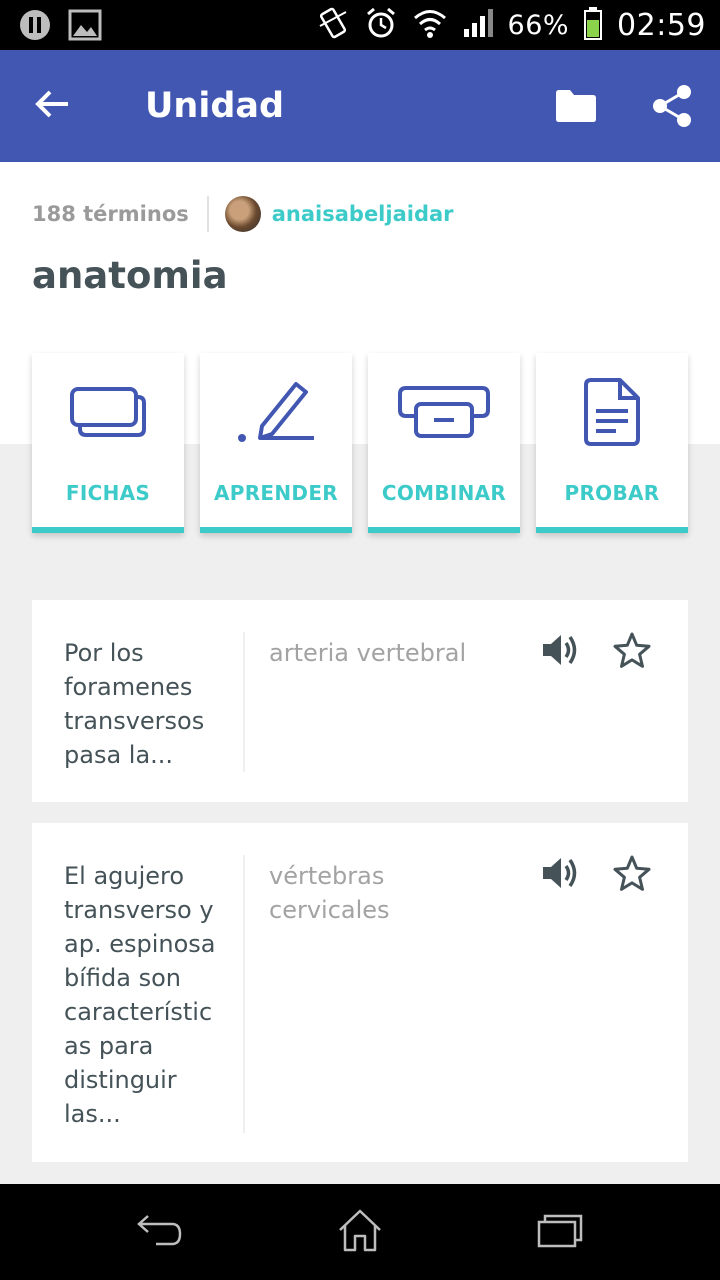  I want to click on author-link: anaisabeljaidar, so click(363, 214).